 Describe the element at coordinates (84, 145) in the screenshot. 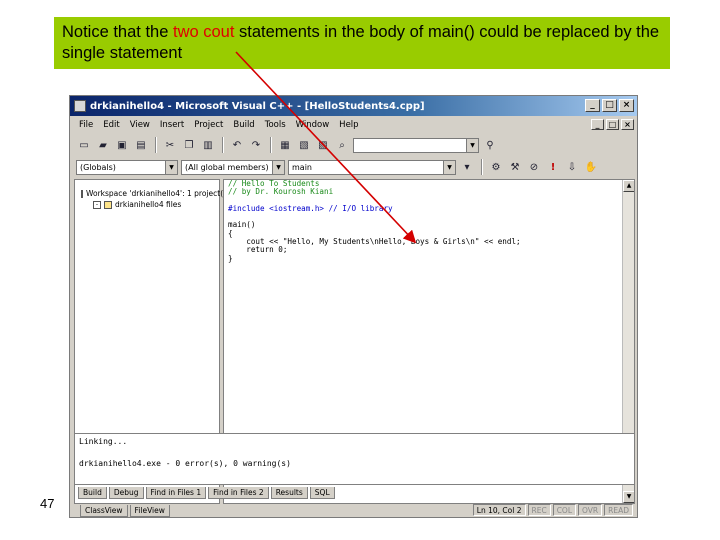

I see `new-file-icon: ▭` at that location.